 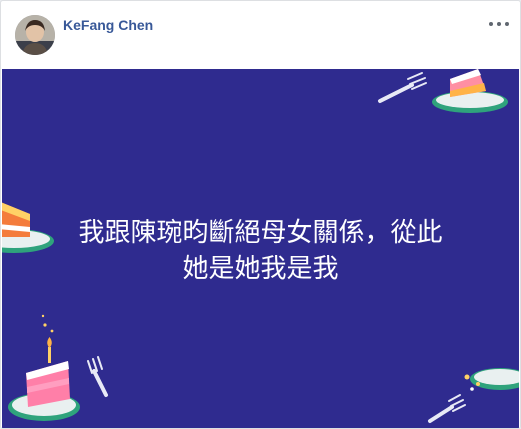 What do you see at coordinates (44, 367) in the screenshot?
I see `birthday-cake-icon` at bounding box center [44, 367].